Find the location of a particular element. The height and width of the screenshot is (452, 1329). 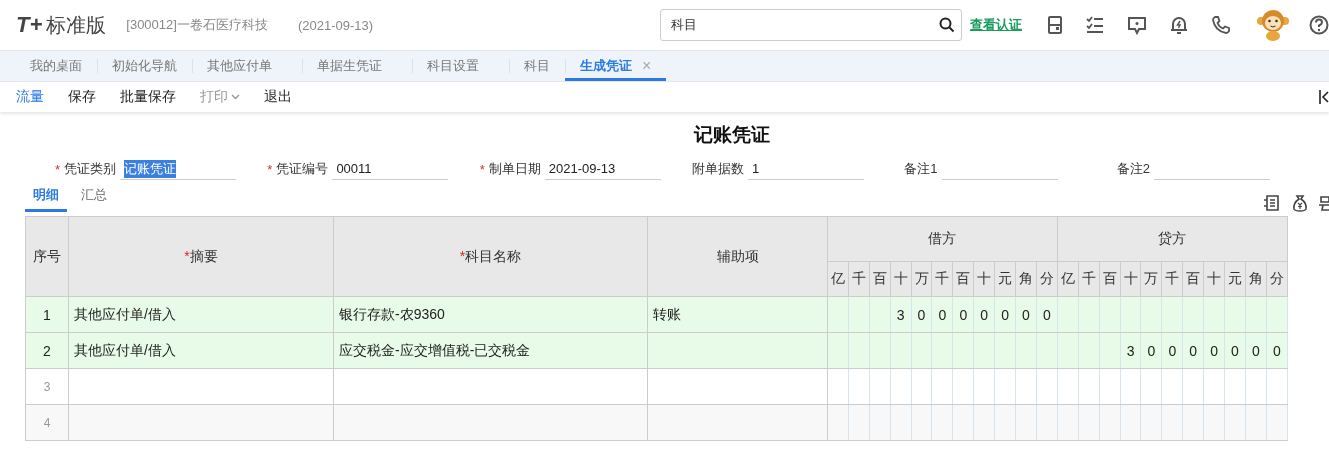

search-field: 科目 is located at coordinates (811, 25).